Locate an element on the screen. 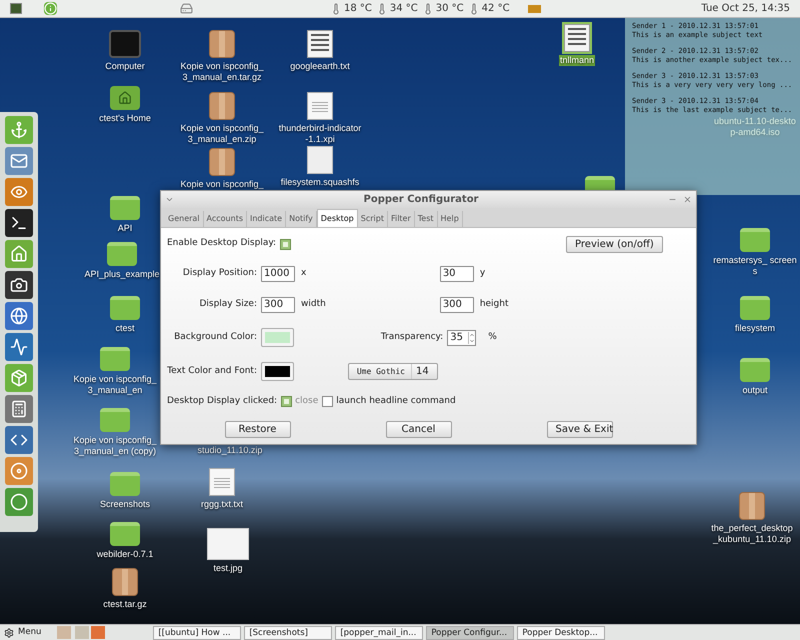 This screenshot has height=640, width=800. calculator-icon is located at coordinates (19, 409).